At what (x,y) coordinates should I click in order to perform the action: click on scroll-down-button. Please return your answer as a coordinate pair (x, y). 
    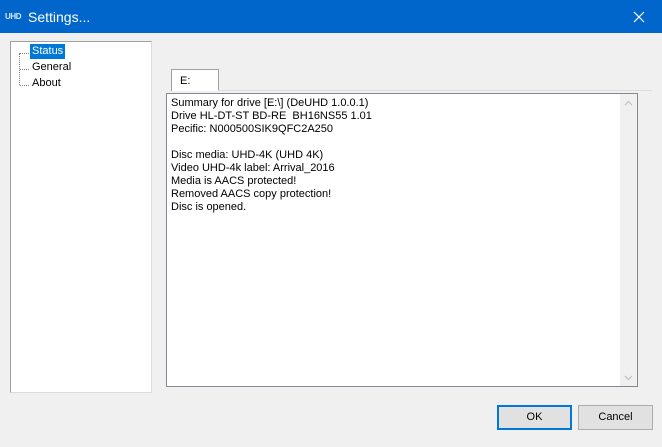
    Looking at the image, I should click on (628, 377).